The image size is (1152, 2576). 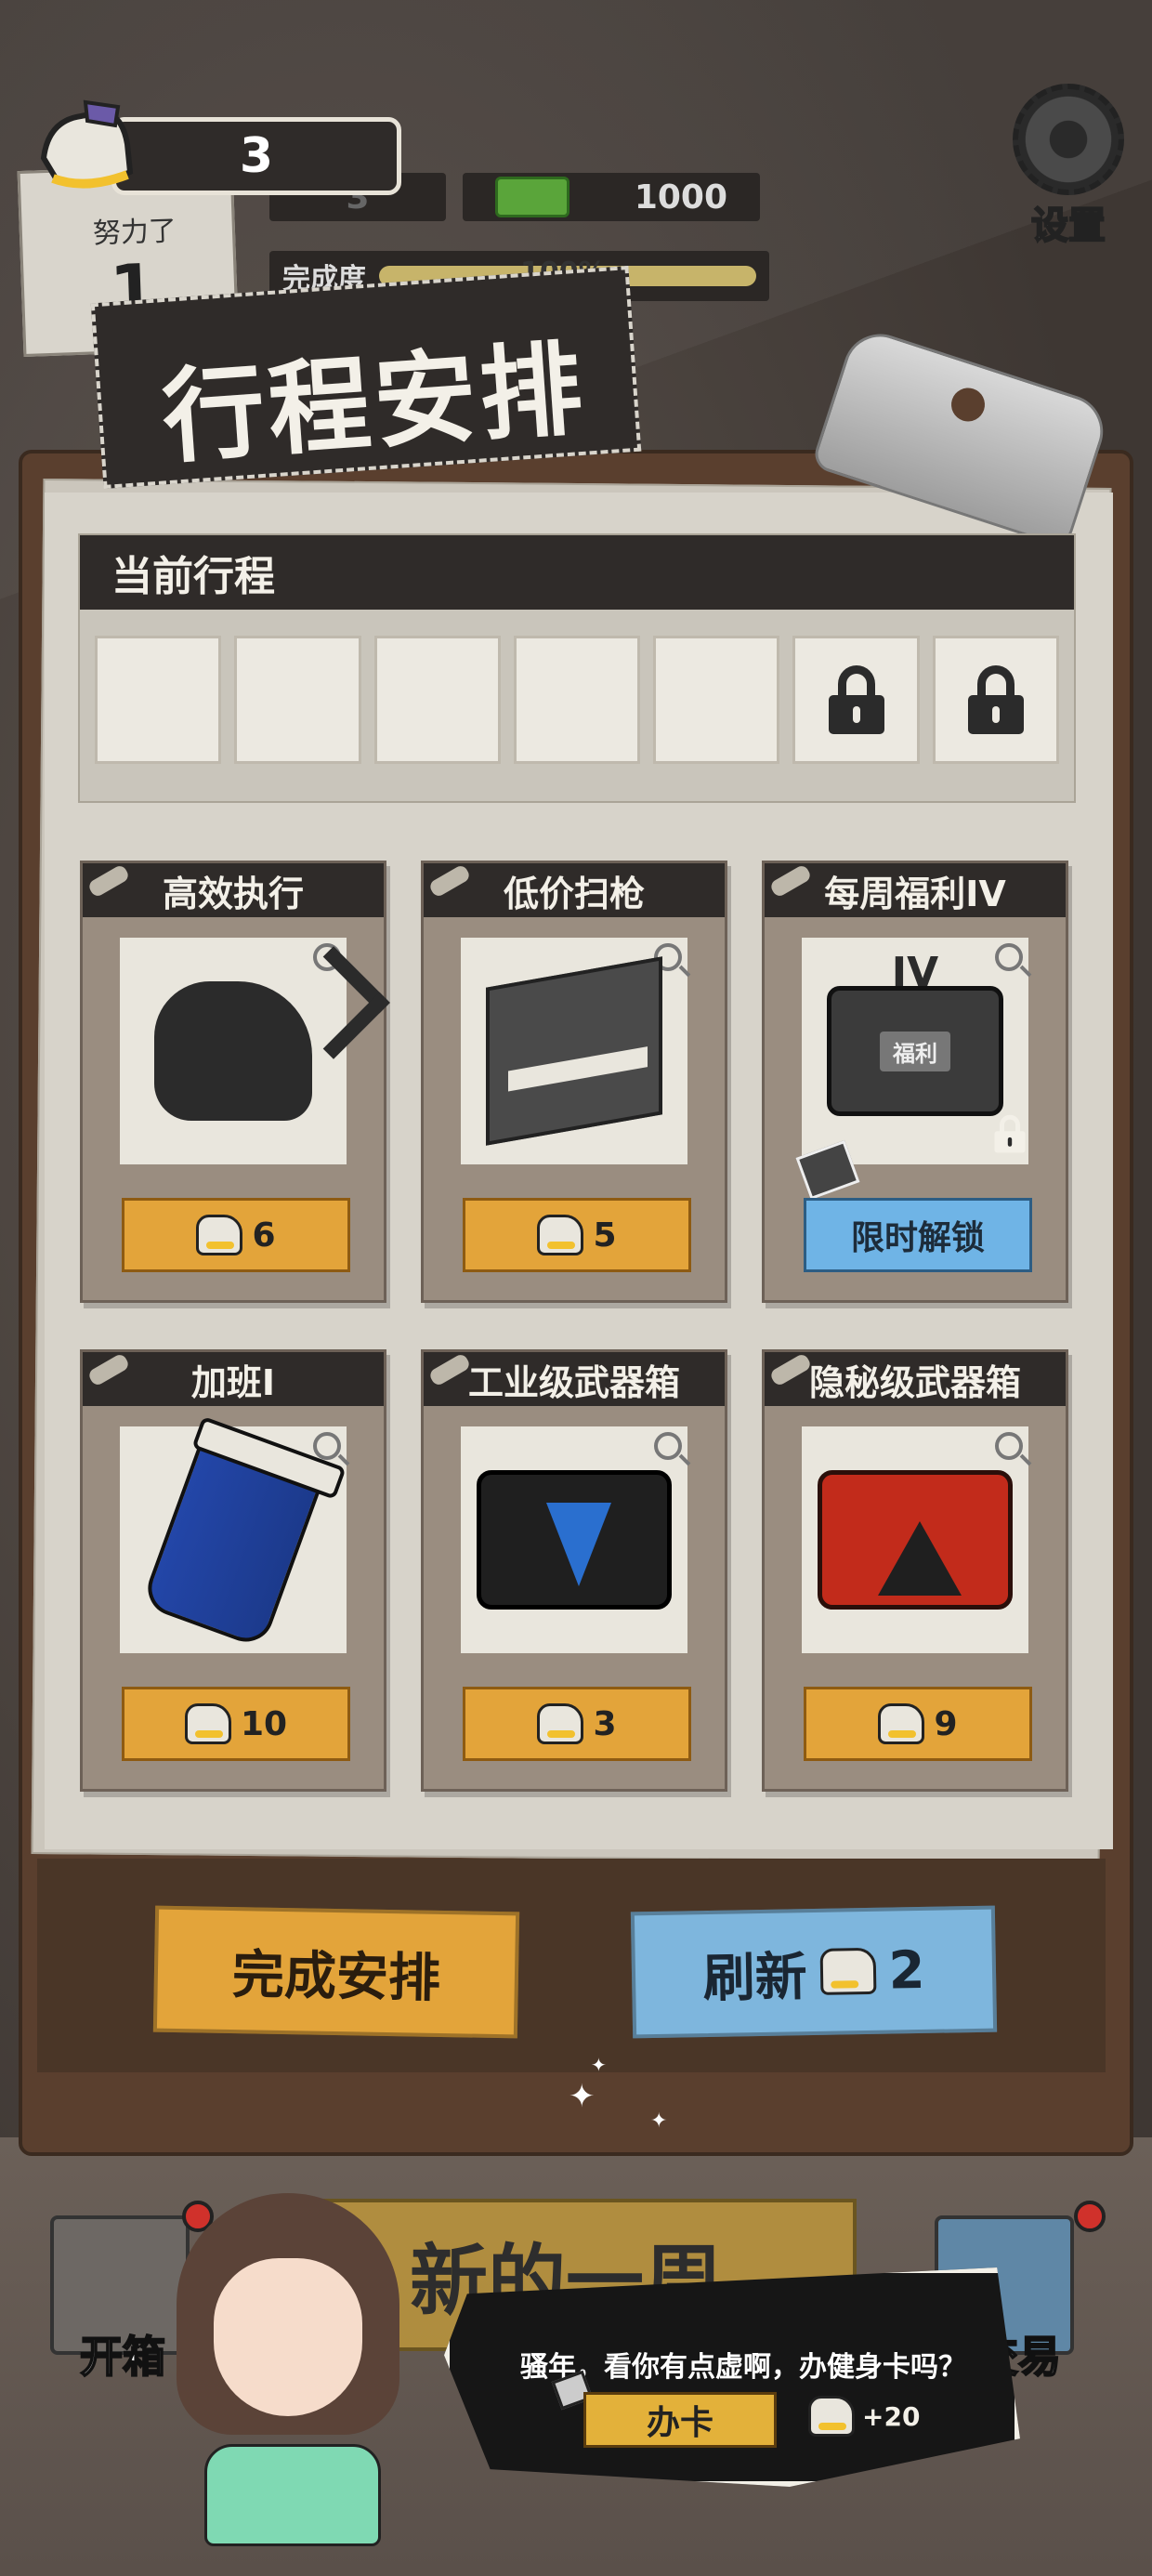 What do you see at coordinates (297, 2384) in the screenshot?
I see `npc-character` at bounding box center [297, 2384].